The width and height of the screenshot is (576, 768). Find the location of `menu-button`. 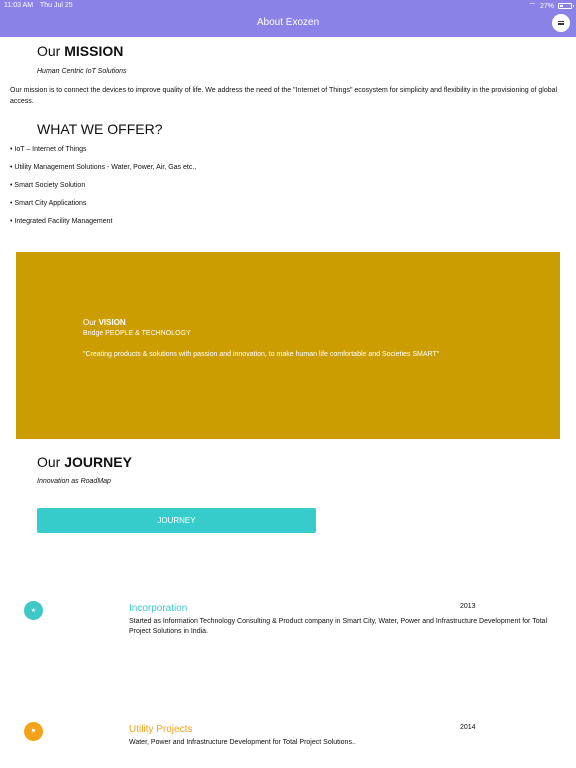

menu-button is located at coordinates (561, 23).